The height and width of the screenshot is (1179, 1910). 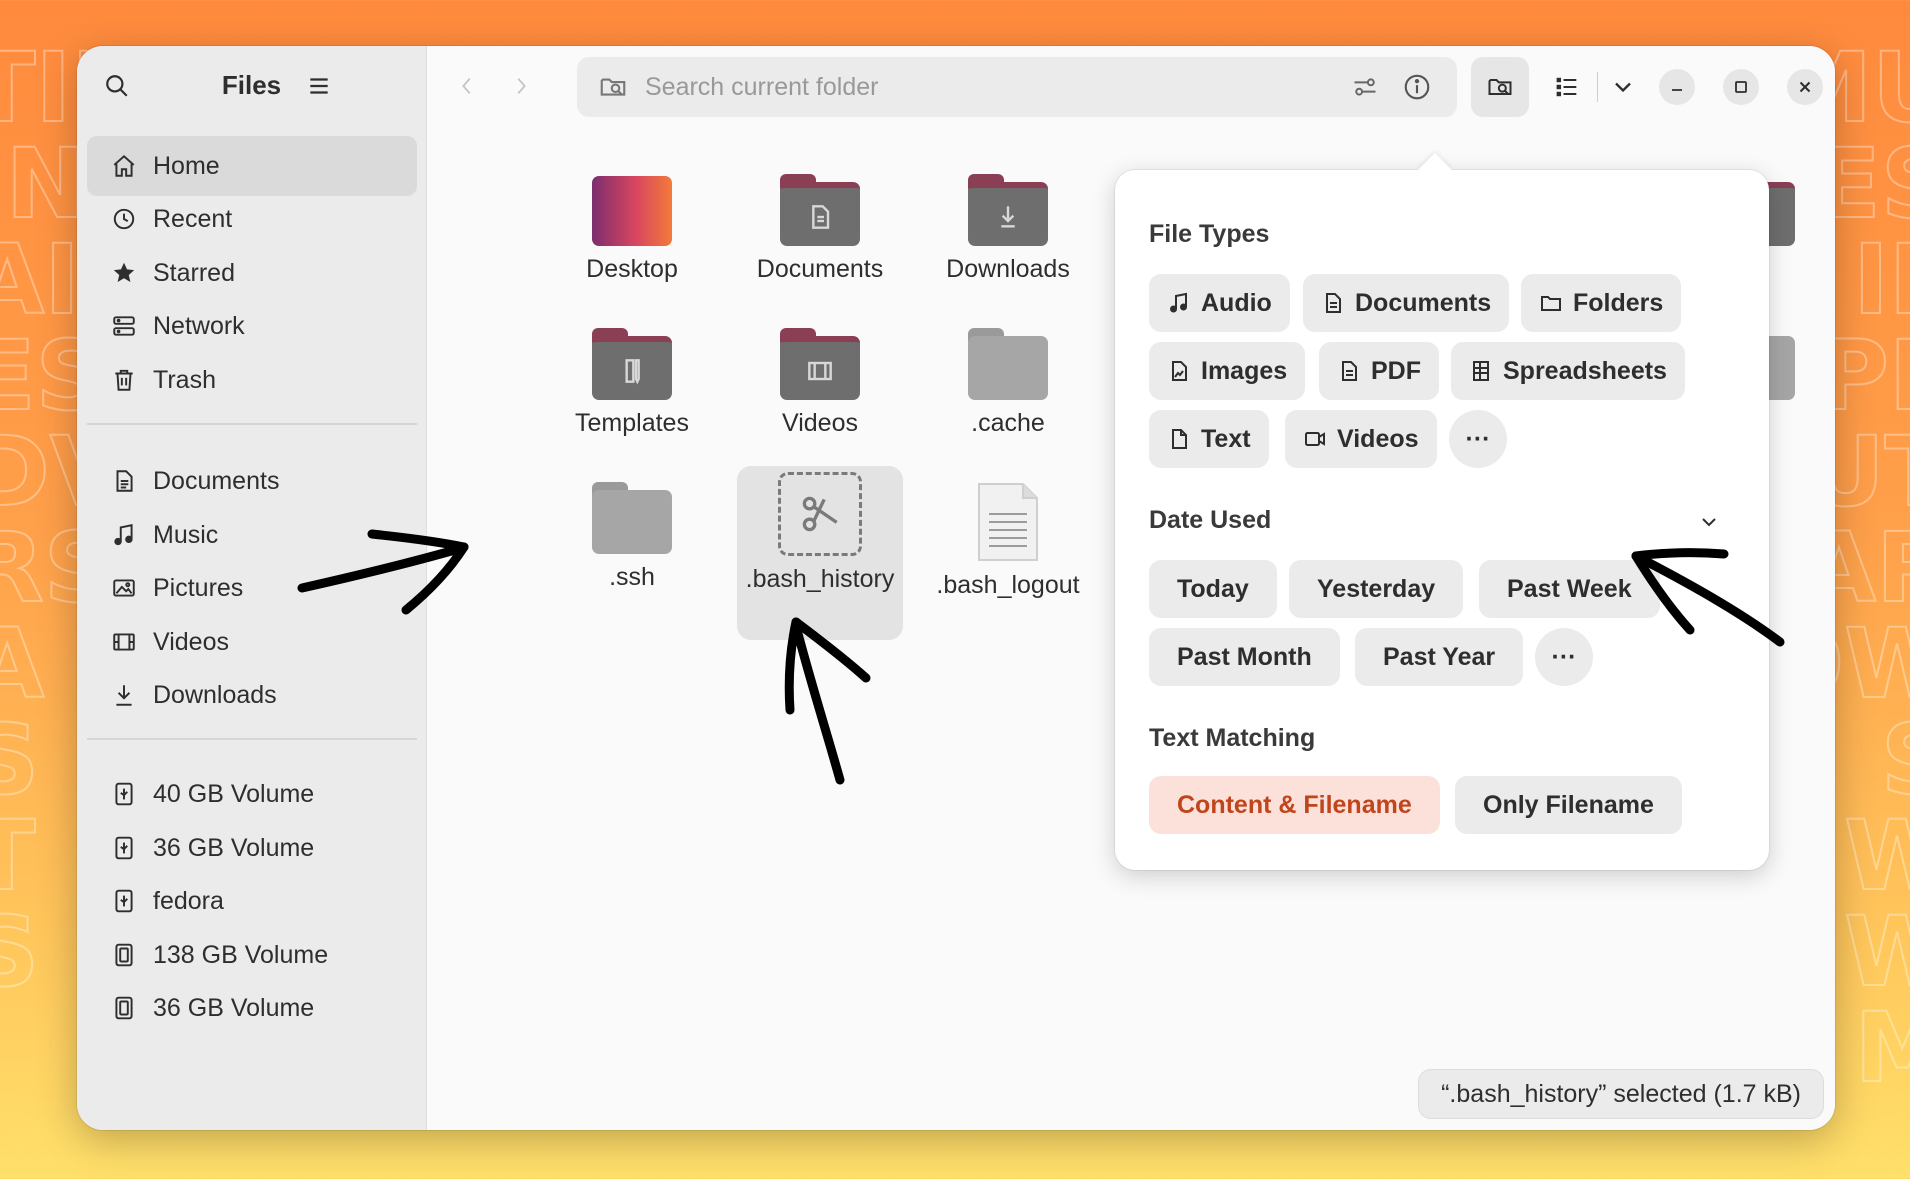 I want to click on chip-label: Images, so click(x=1244, y=370).